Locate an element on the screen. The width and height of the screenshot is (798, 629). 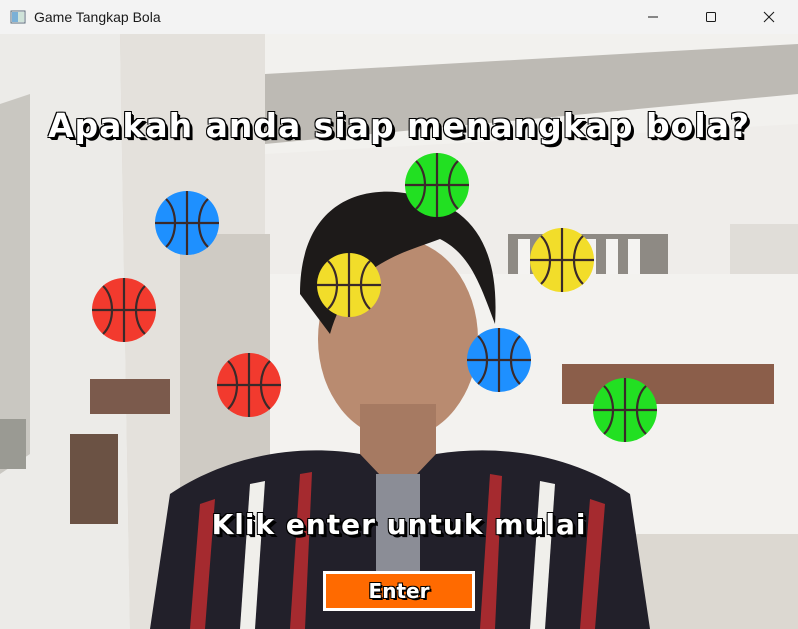
minimize-button is located at coordinates (653, 17).